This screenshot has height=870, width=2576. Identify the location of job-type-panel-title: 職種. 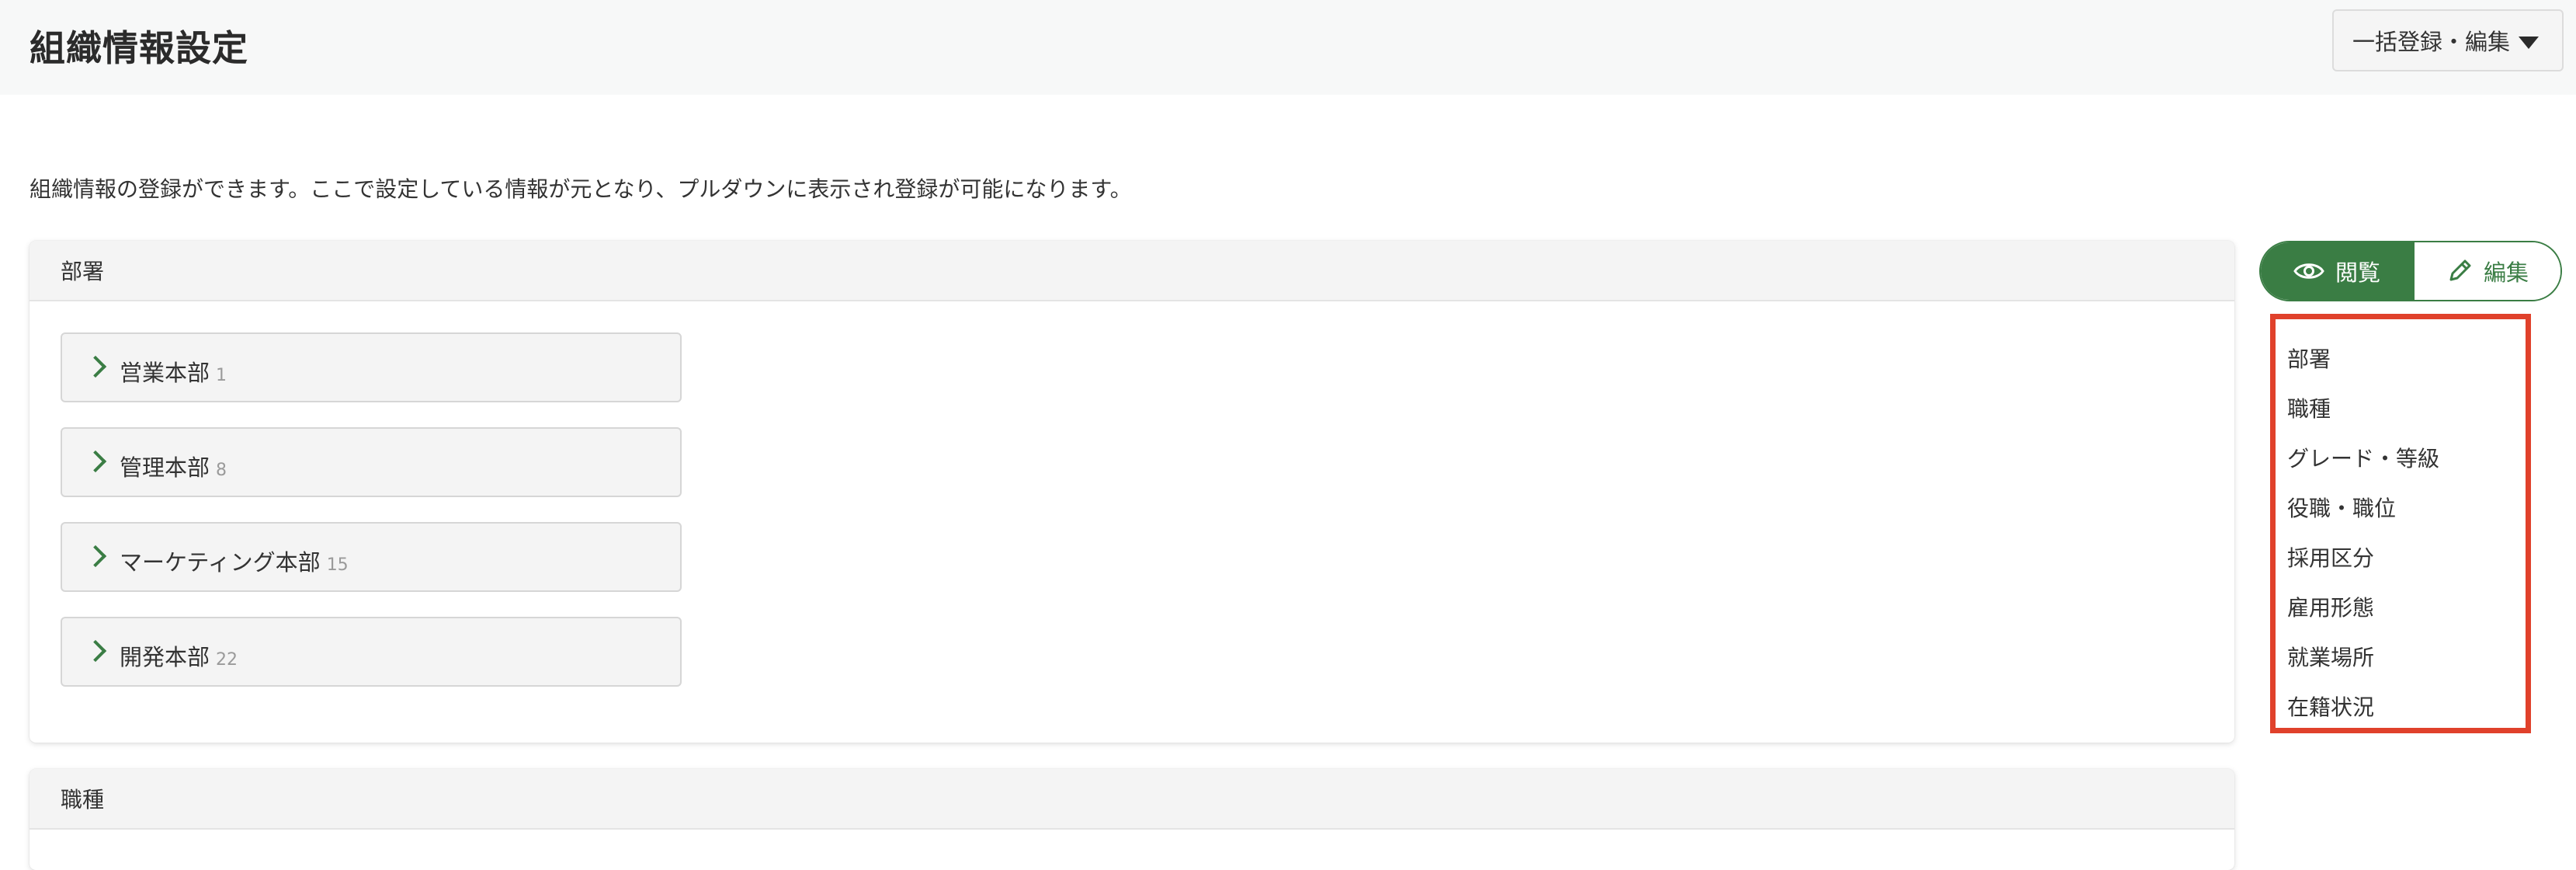
(1132, 800).